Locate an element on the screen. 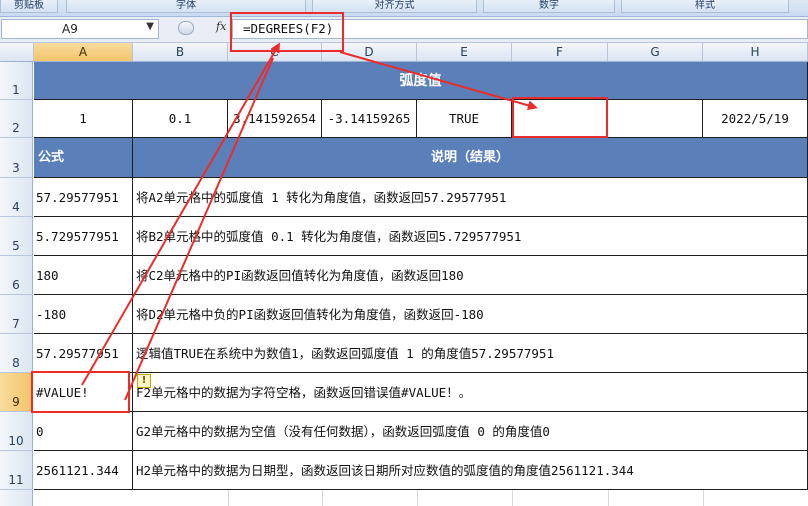 This screenshot has height=506, width=808. cell-b6-description: 将C2单元格中的PI函数返回值转化为角度值，函数返回180 is located at coordinates (470, 275).